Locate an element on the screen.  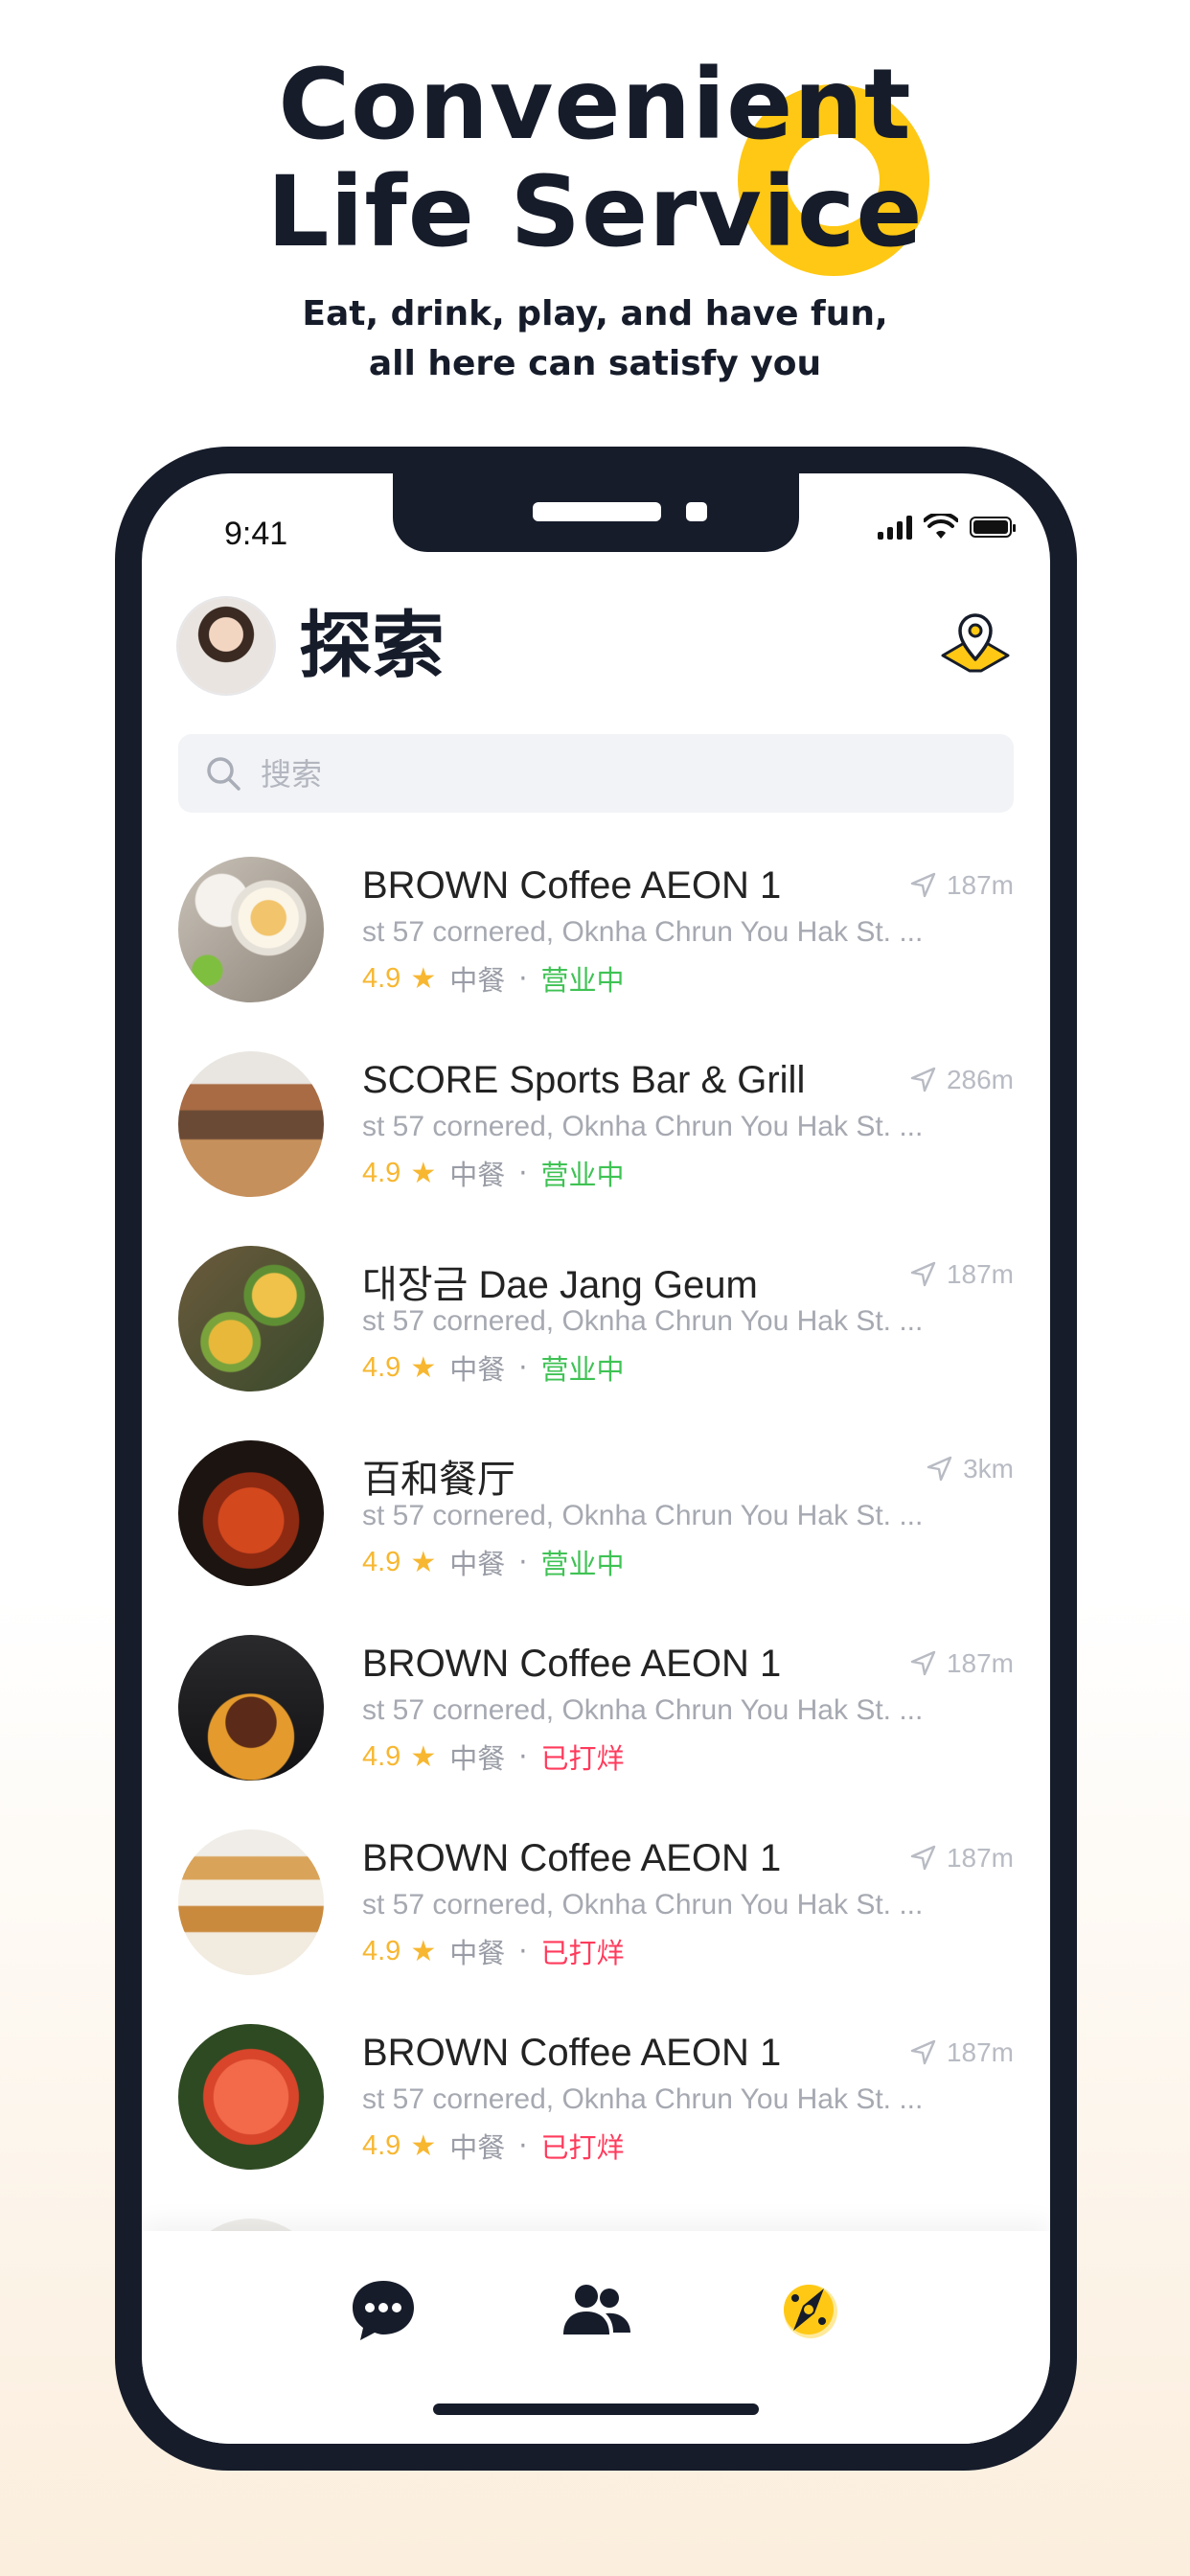
restaurant-name: SCORE Sports Bar & Grill is located at coordinates (584, 1080).